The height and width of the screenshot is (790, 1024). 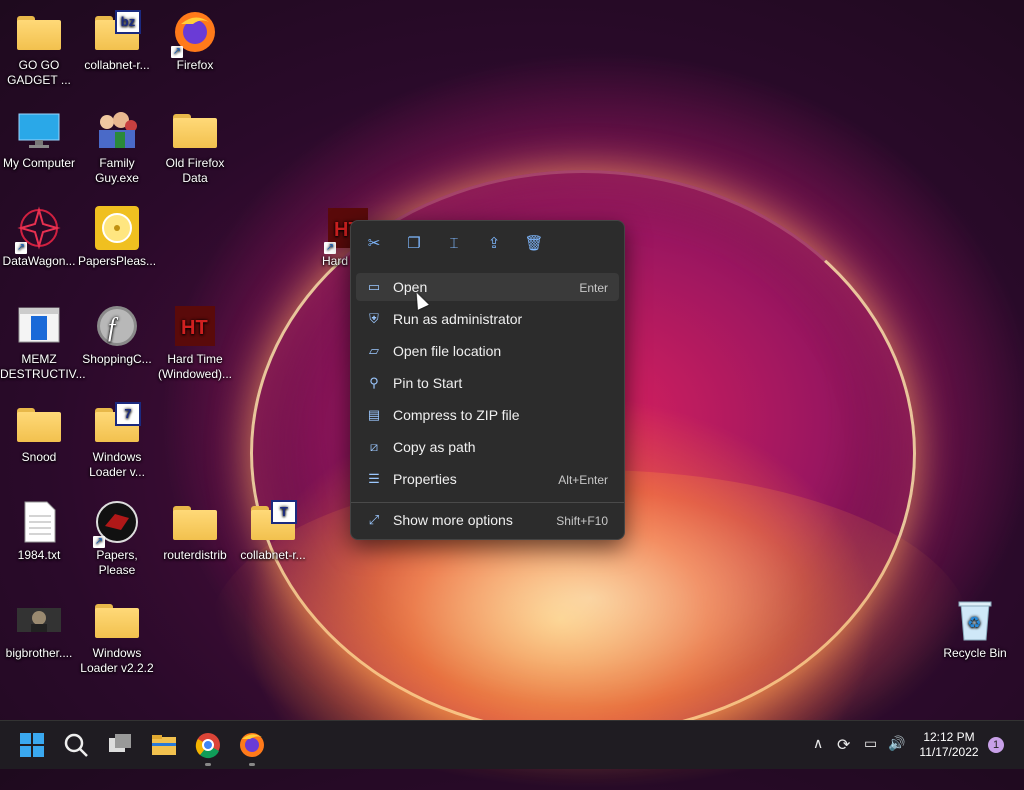 What do you see at coordinates (487, 351) in the screenshot?
I see `menu-item-open-file-location: ▱ Open file location` at bounding box center [487, 351].